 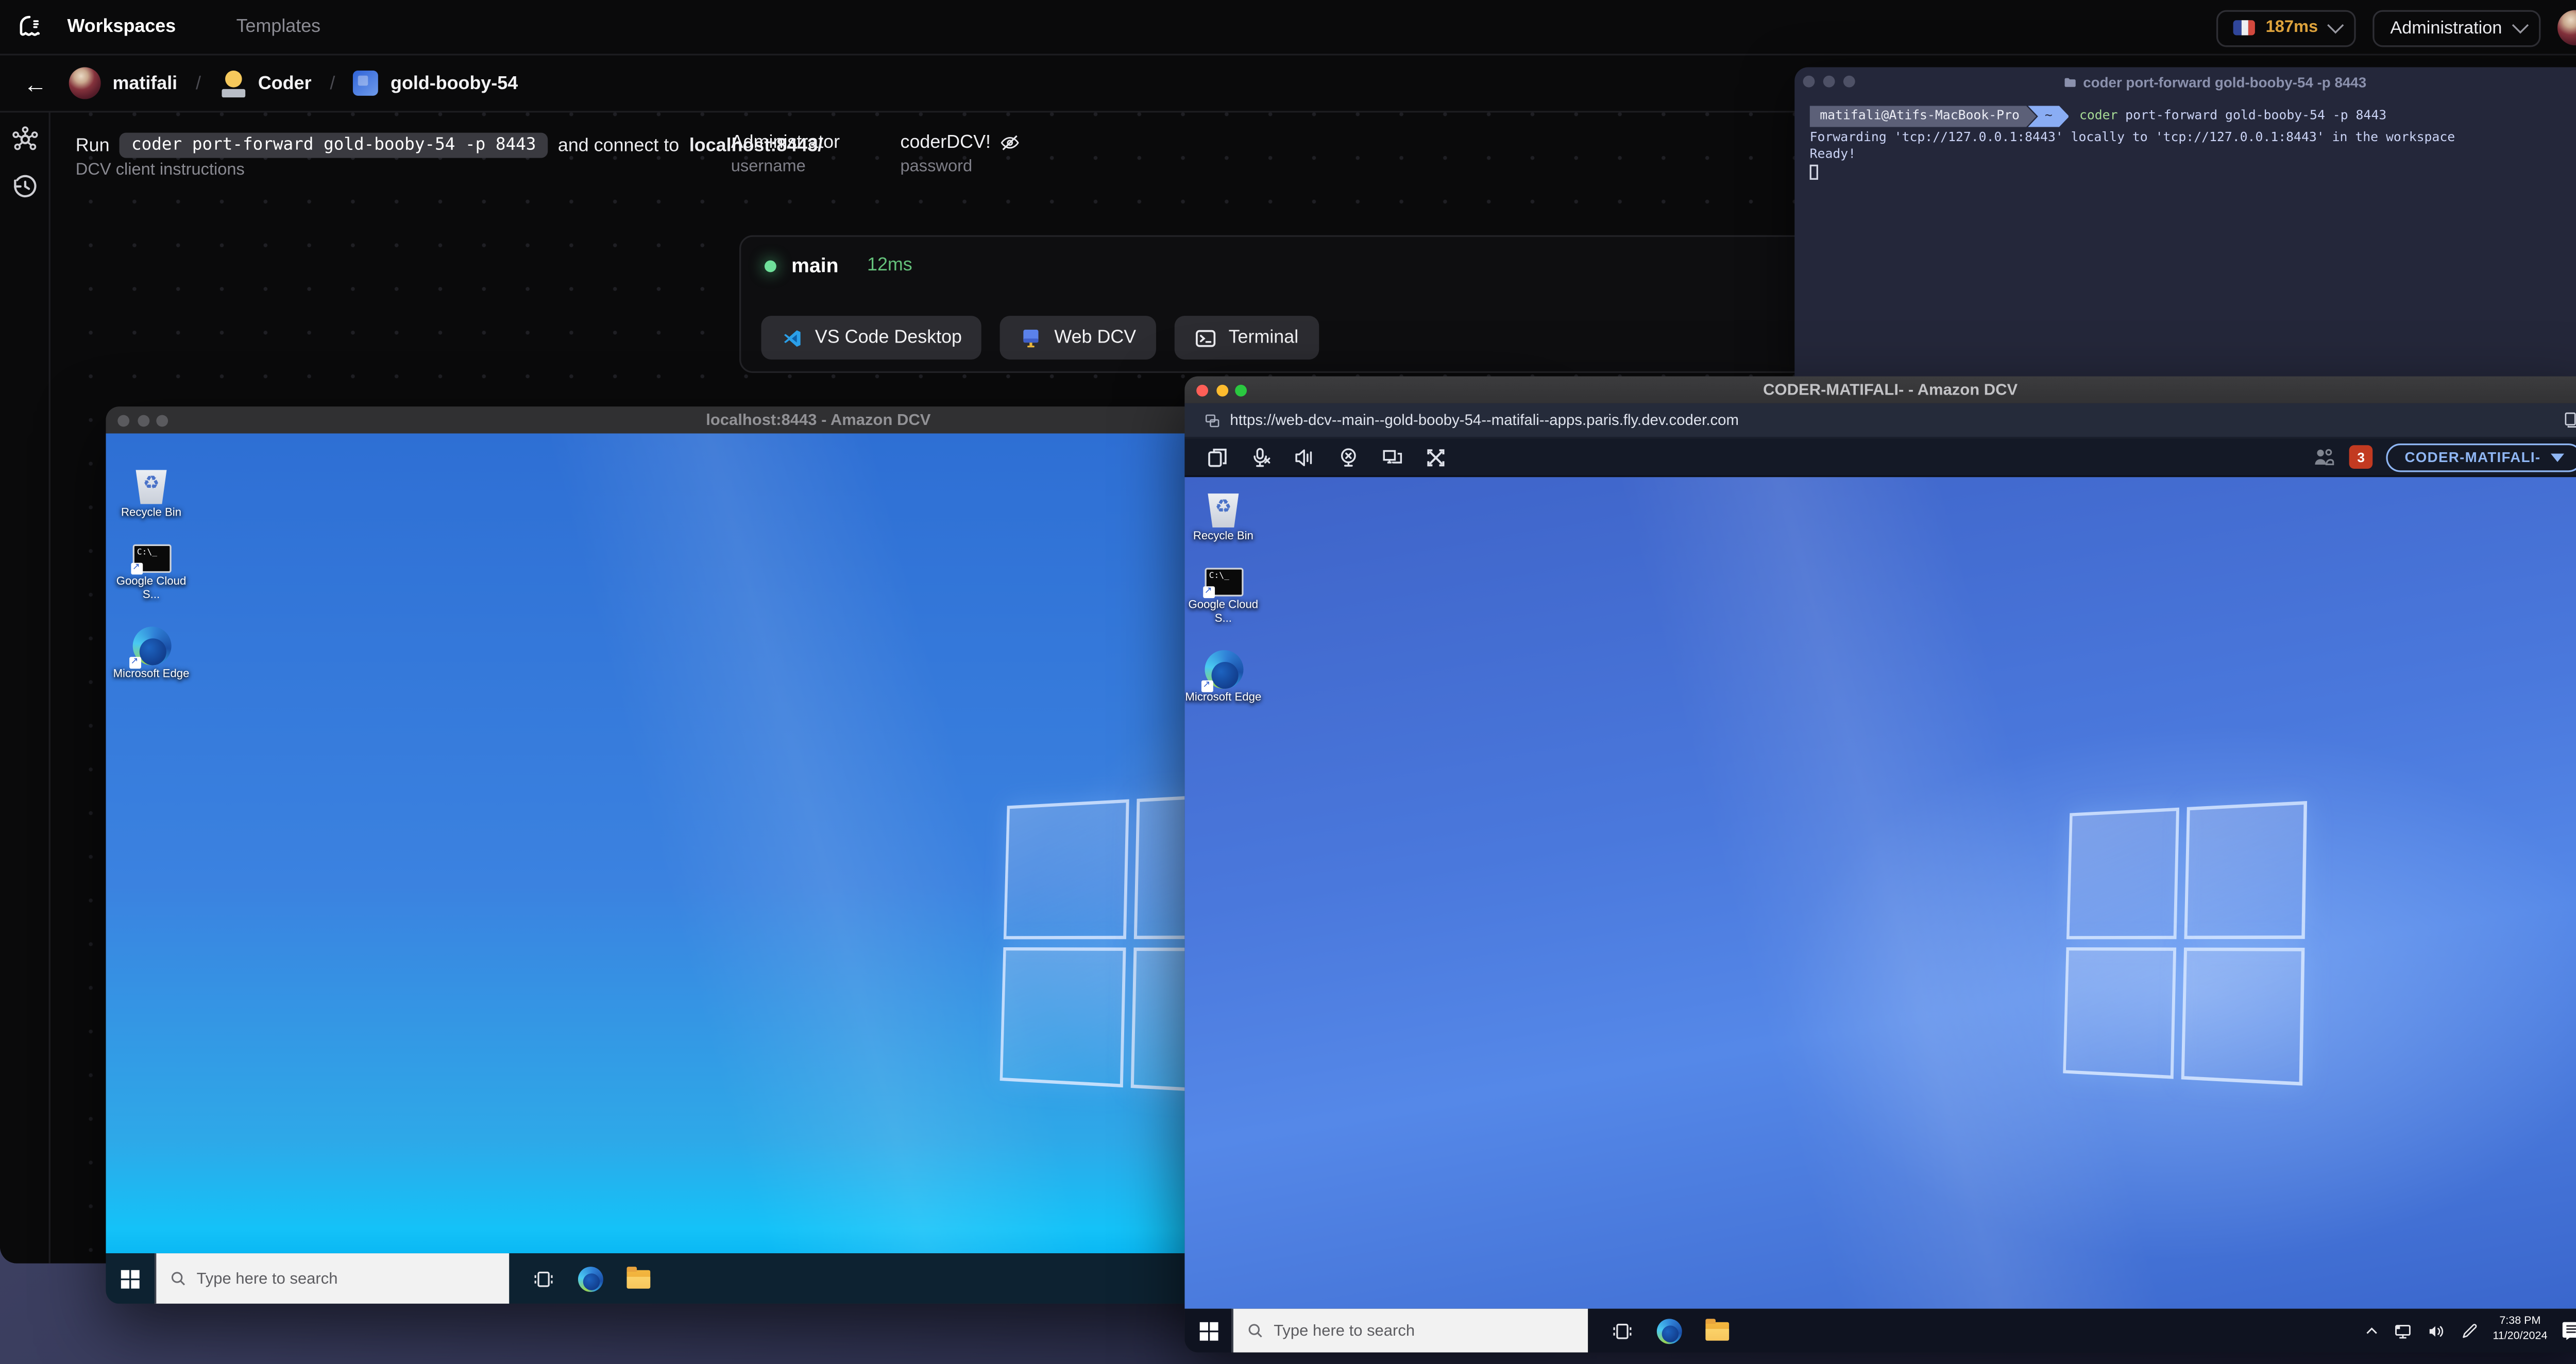 What do you see at coordinates (2568, 1333) in the screenshot?
I see `action-center-button: 1` at bounding box center [2568, 1333].